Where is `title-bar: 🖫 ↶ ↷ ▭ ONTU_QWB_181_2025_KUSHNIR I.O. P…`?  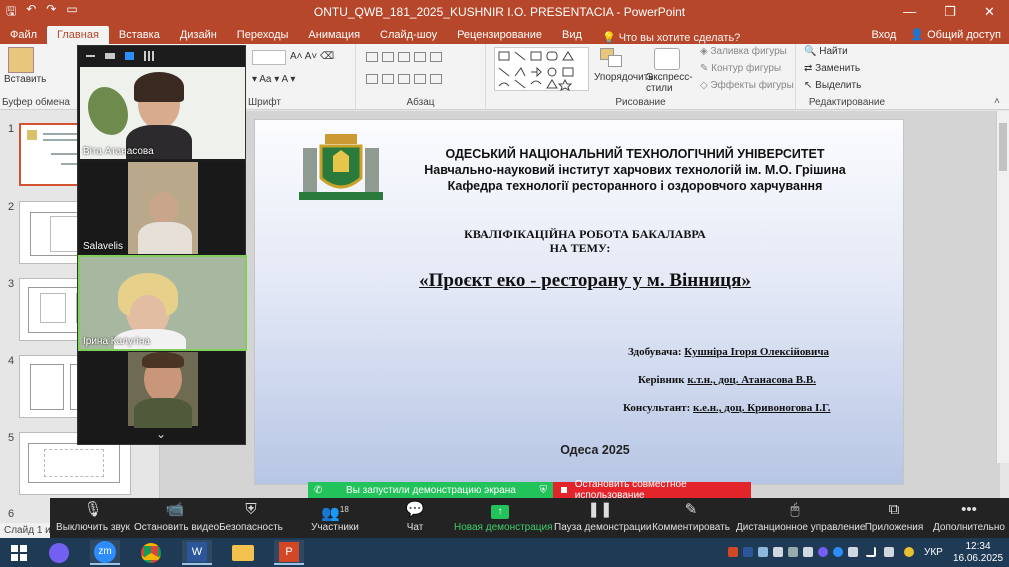
title-bar: 🖫 ↶ ↷ ▭ ONTU_QWB_181_2025_KUSHNIR I.O. P… is located at coordinates (504, 12).